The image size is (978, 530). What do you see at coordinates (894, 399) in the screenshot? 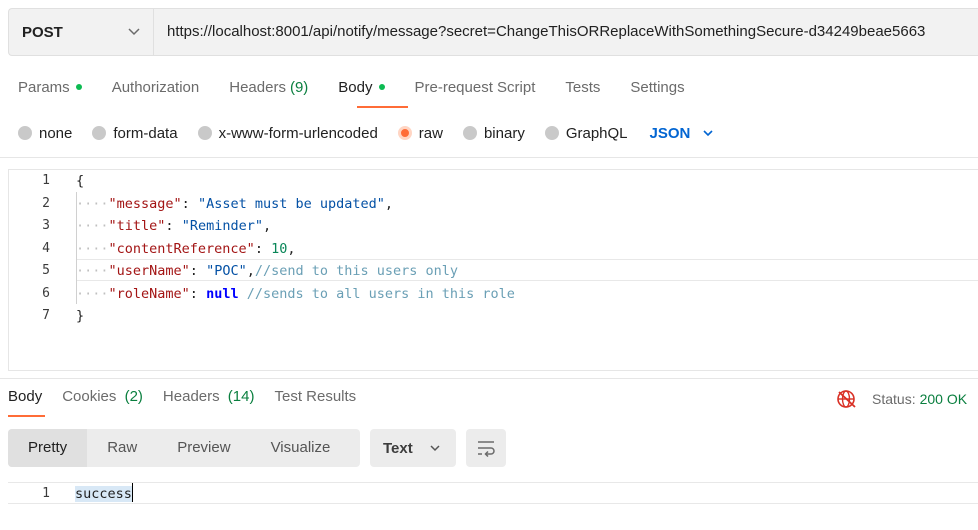
I see `status-label: Status:` at bounding box center [894, 399].